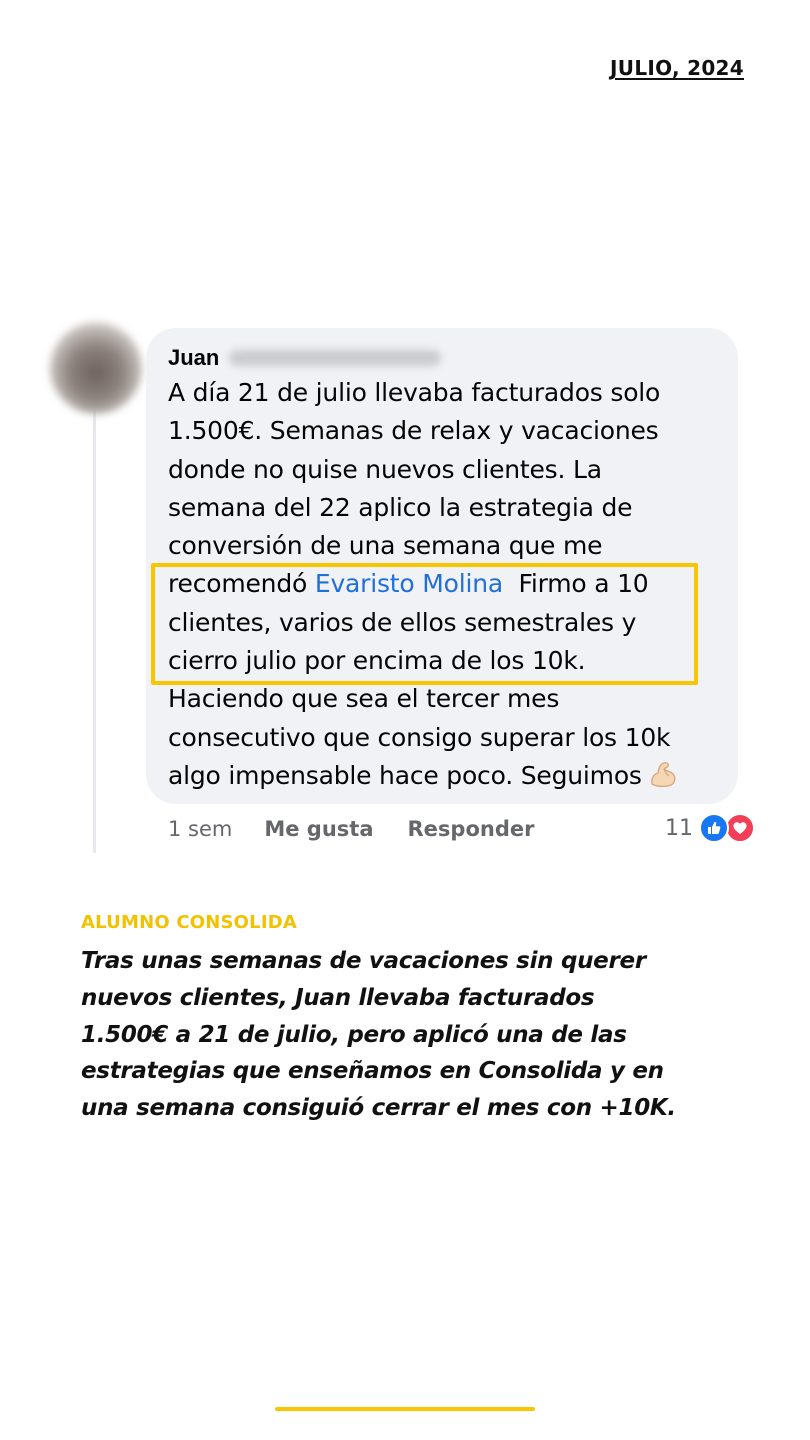 The height and width of the screenshot is (1440, 810). Describe the element at coordinates (424, 624) in the screenshot. I see `highlight-box` at that location.